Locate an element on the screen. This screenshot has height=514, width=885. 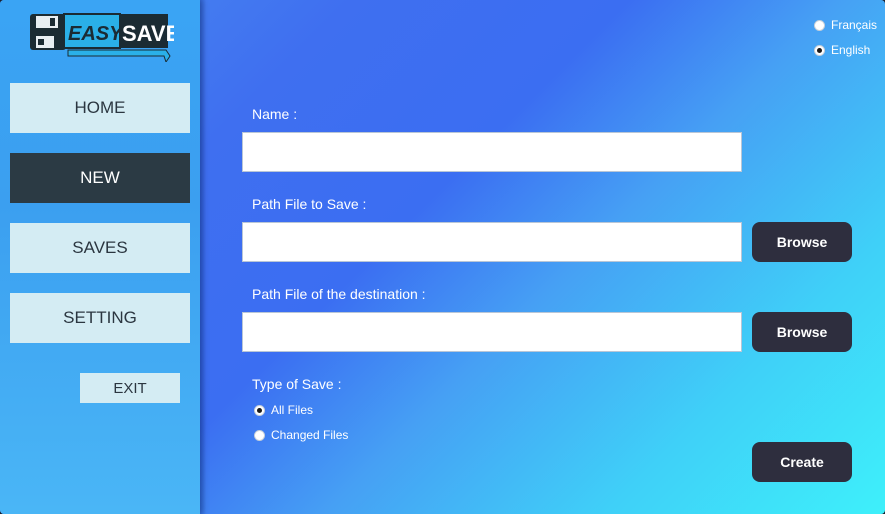
language-option-french: Français is located at coordinates (845, 25).